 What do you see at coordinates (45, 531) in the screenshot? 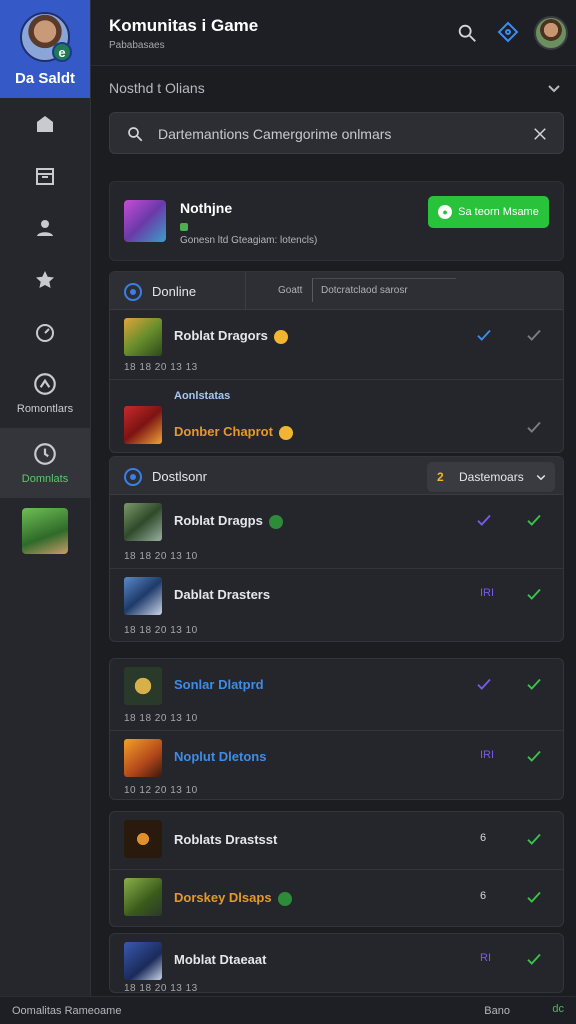
I see `game-thumbnail` at bounding box center [45, 531].